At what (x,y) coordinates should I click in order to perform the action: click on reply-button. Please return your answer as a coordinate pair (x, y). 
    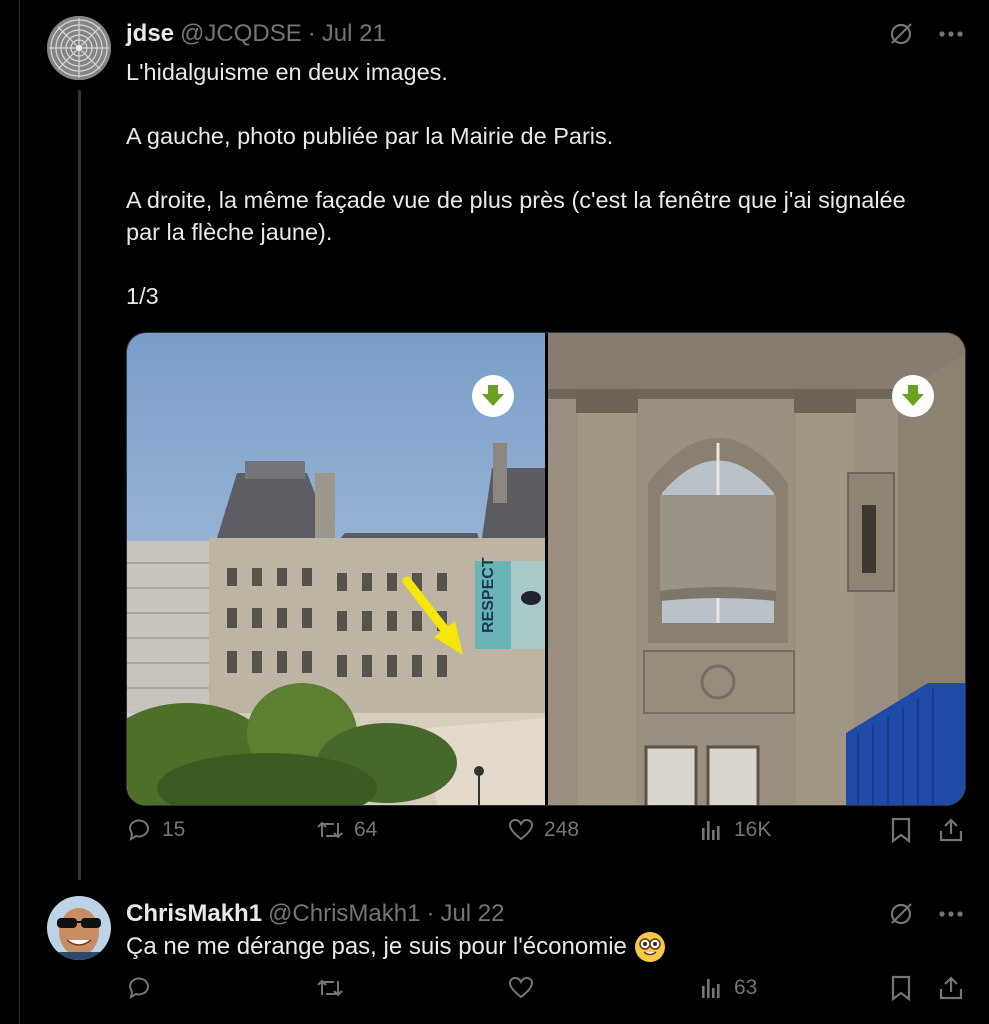
    Looking at the image, I should click on (139, 988).